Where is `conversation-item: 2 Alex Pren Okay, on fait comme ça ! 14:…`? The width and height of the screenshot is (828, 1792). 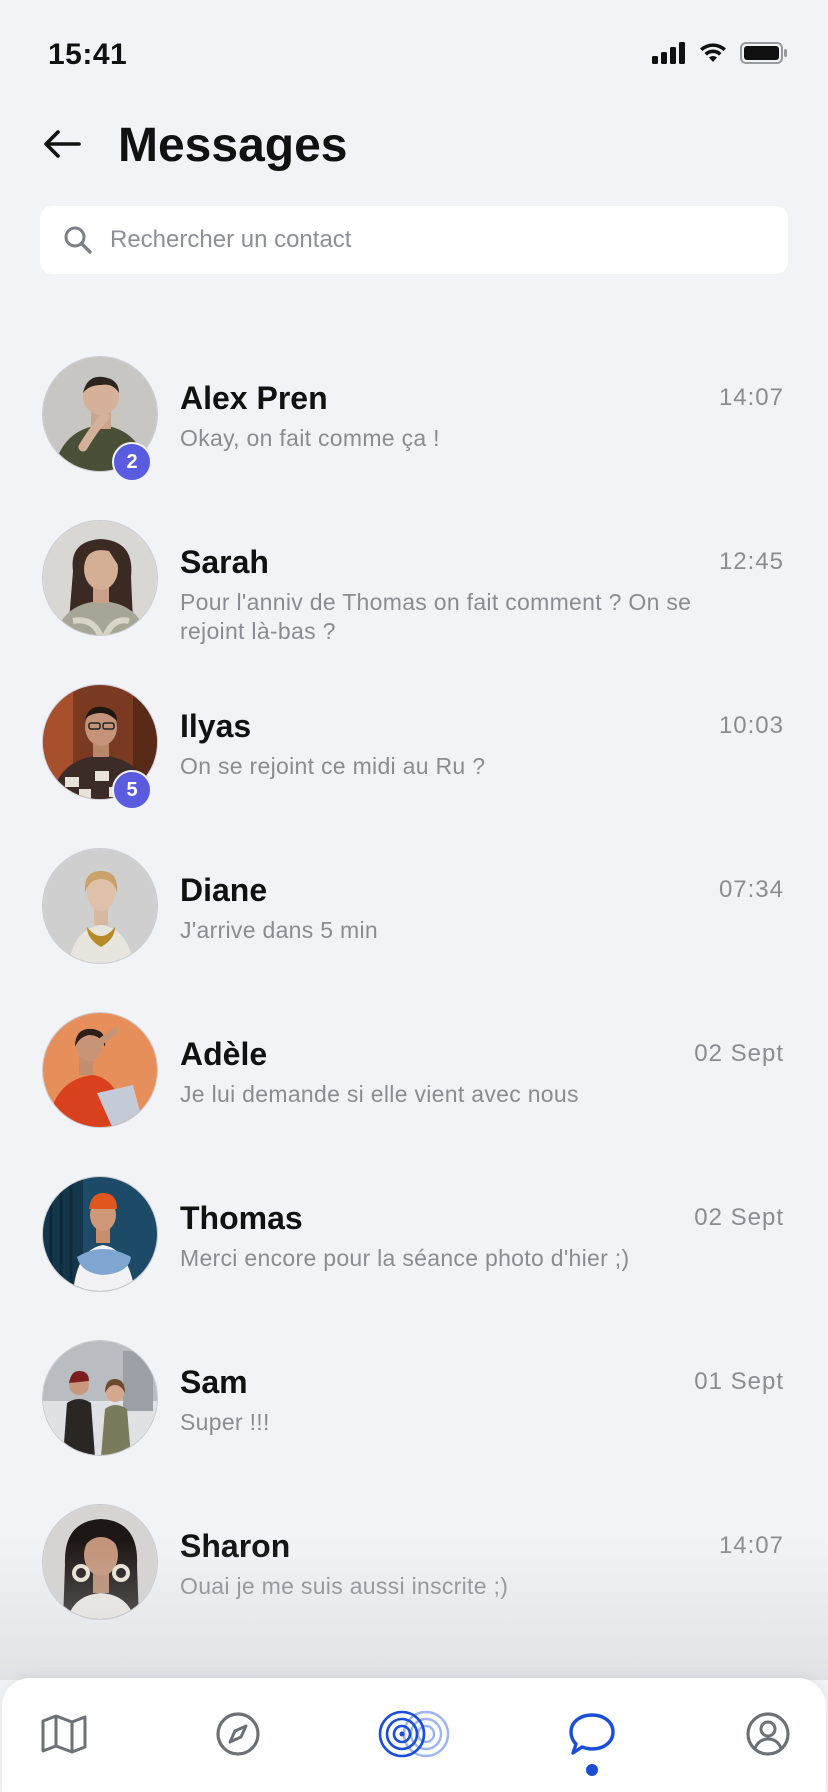 conversation-item: 2 Alex Pren Okay, on fait comme ça ! 14:… is located at coordinates (414, 436).